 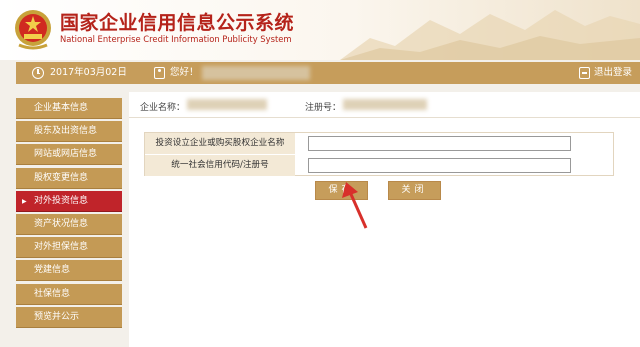 I want to click on redacted-username, so click(x=256, y=73).